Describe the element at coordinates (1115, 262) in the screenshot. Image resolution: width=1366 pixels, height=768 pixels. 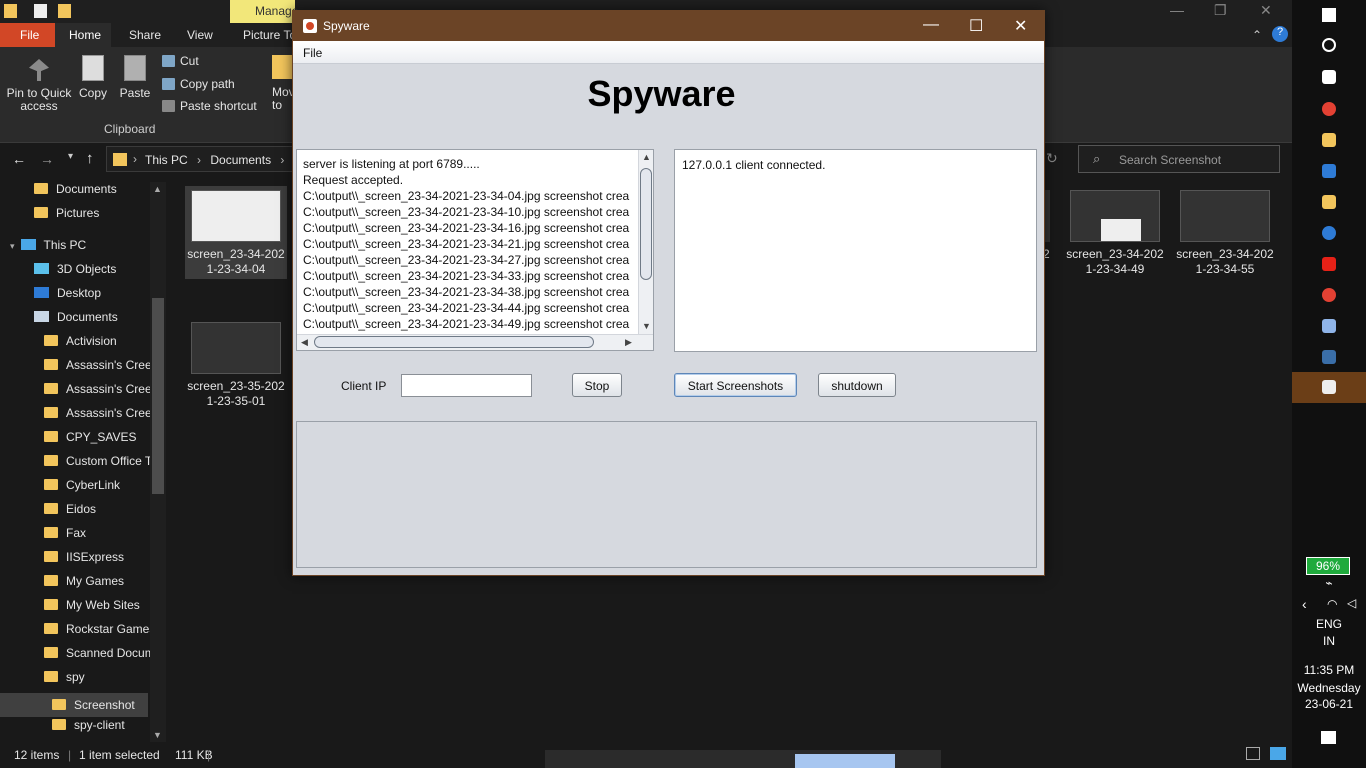
I see `file-name: screen_23-34-202 1-23-34-49` at that location.